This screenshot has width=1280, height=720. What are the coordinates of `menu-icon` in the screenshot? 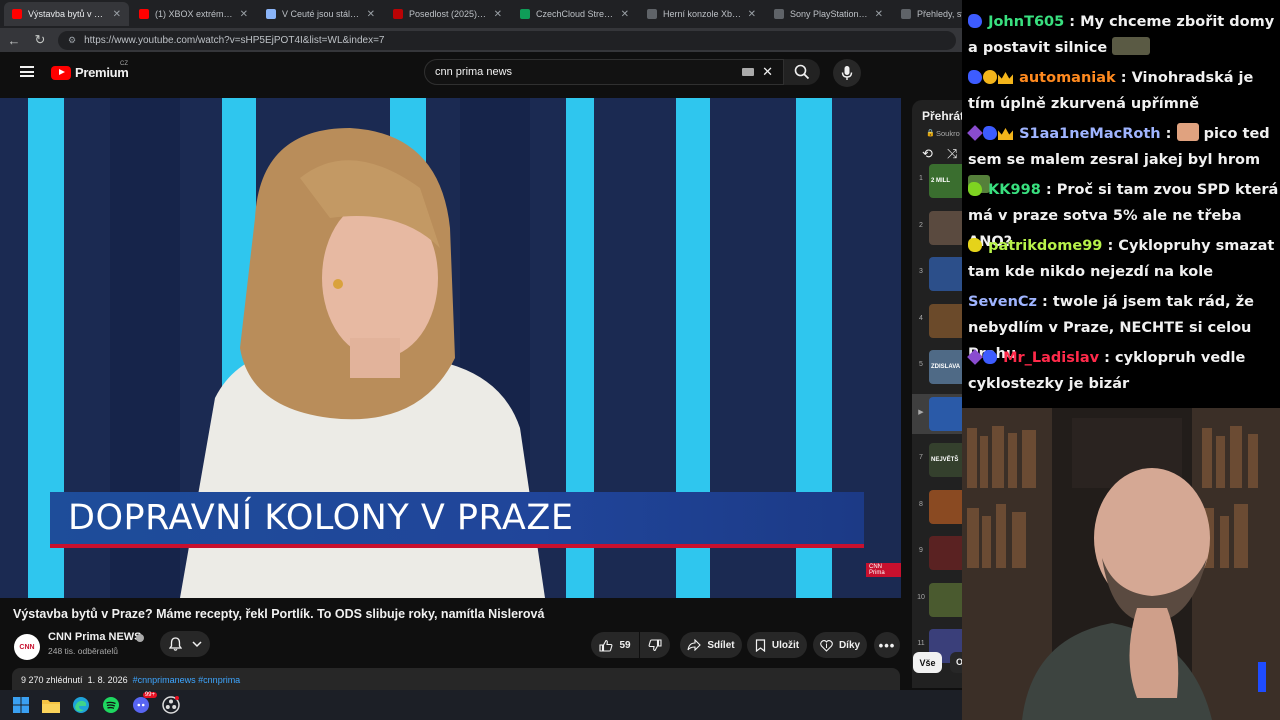 It's located at (27, 71).